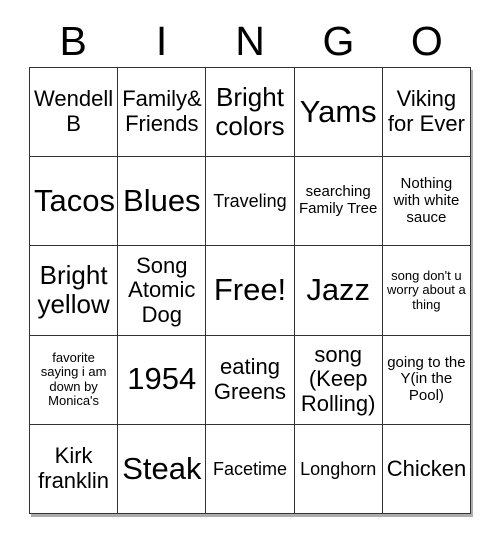 The width and height of the screenshot is (500, 544). What do you see at coordinates (73, 41) in the screenshot?
I see `bingo-header-letter-b: B` at bounding box center [73, 41].